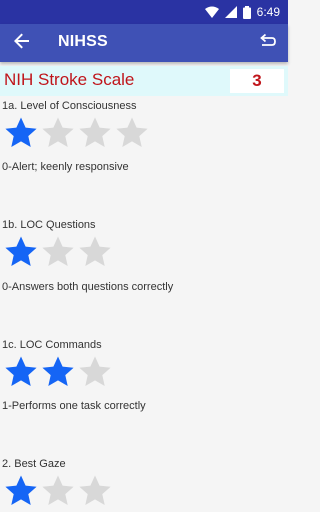 This screenshot has height=512, width=320. I want to click on item-label-loc-commands: 1c. LOC Commands, so click(52, 345).